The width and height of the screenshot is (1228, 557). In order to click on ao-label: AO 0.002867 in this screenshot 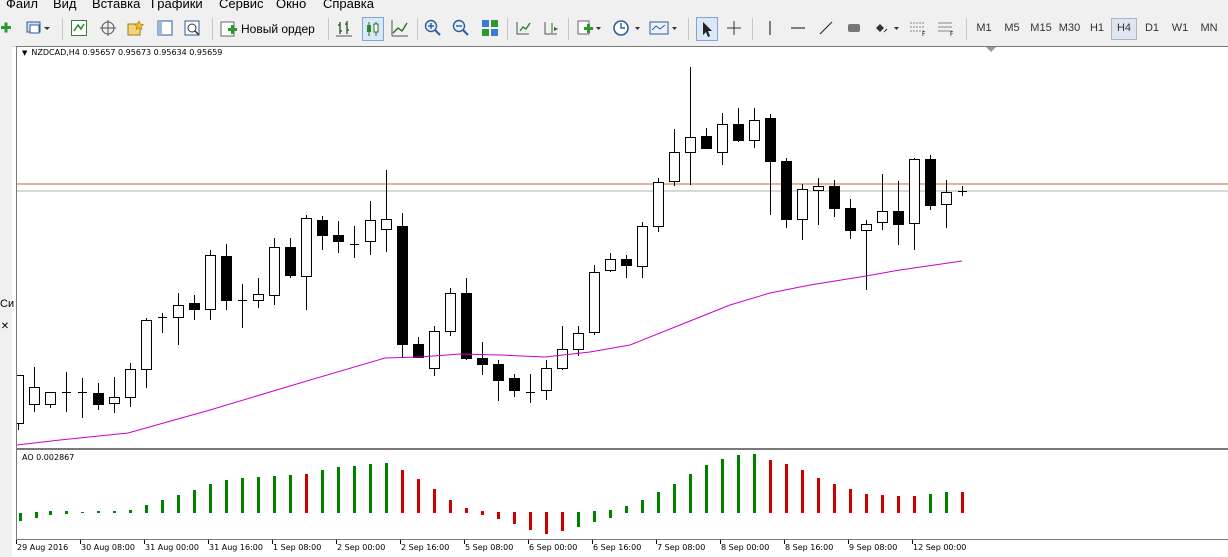, I will do `click(48, 457)`.